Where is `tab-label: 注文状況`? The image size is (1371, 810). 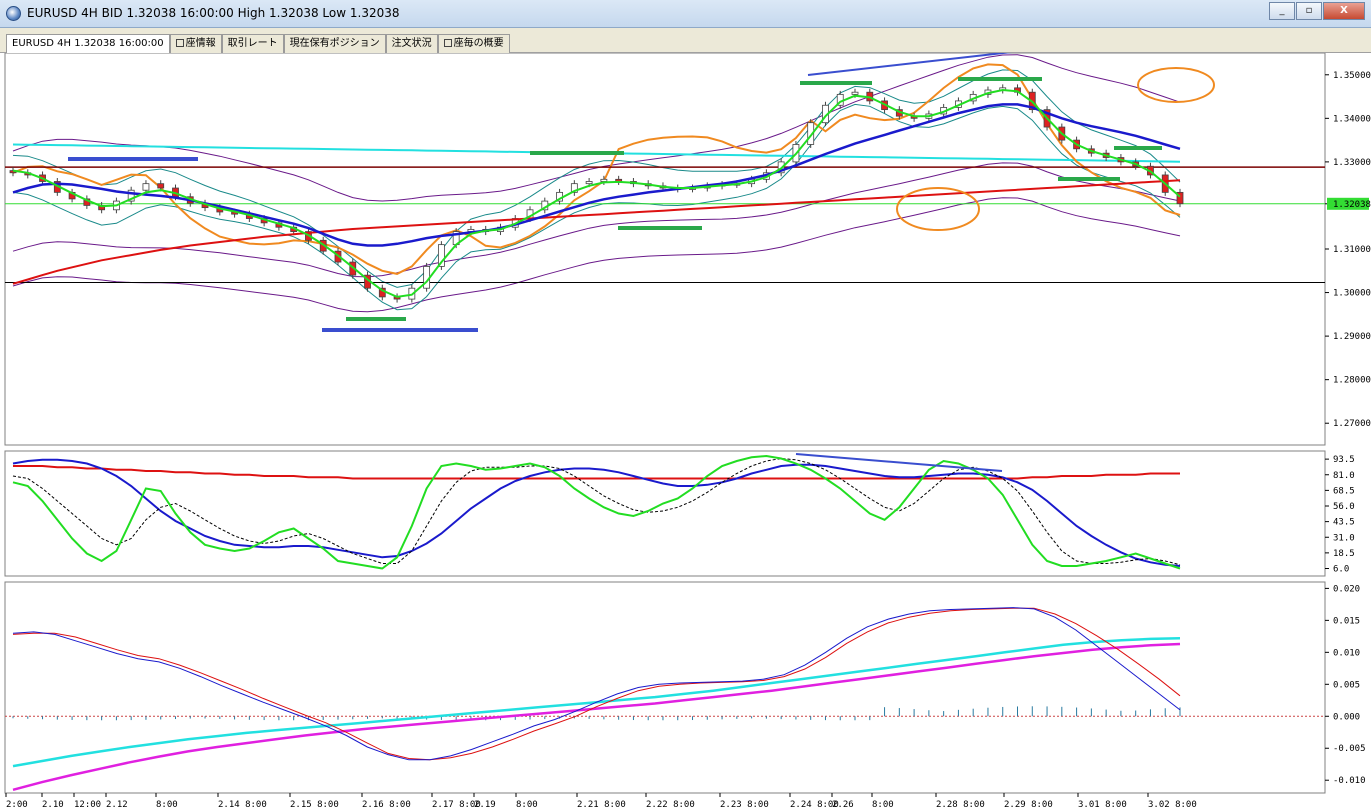 tab-label: 注文状況 is located at coordinates (411, 43).